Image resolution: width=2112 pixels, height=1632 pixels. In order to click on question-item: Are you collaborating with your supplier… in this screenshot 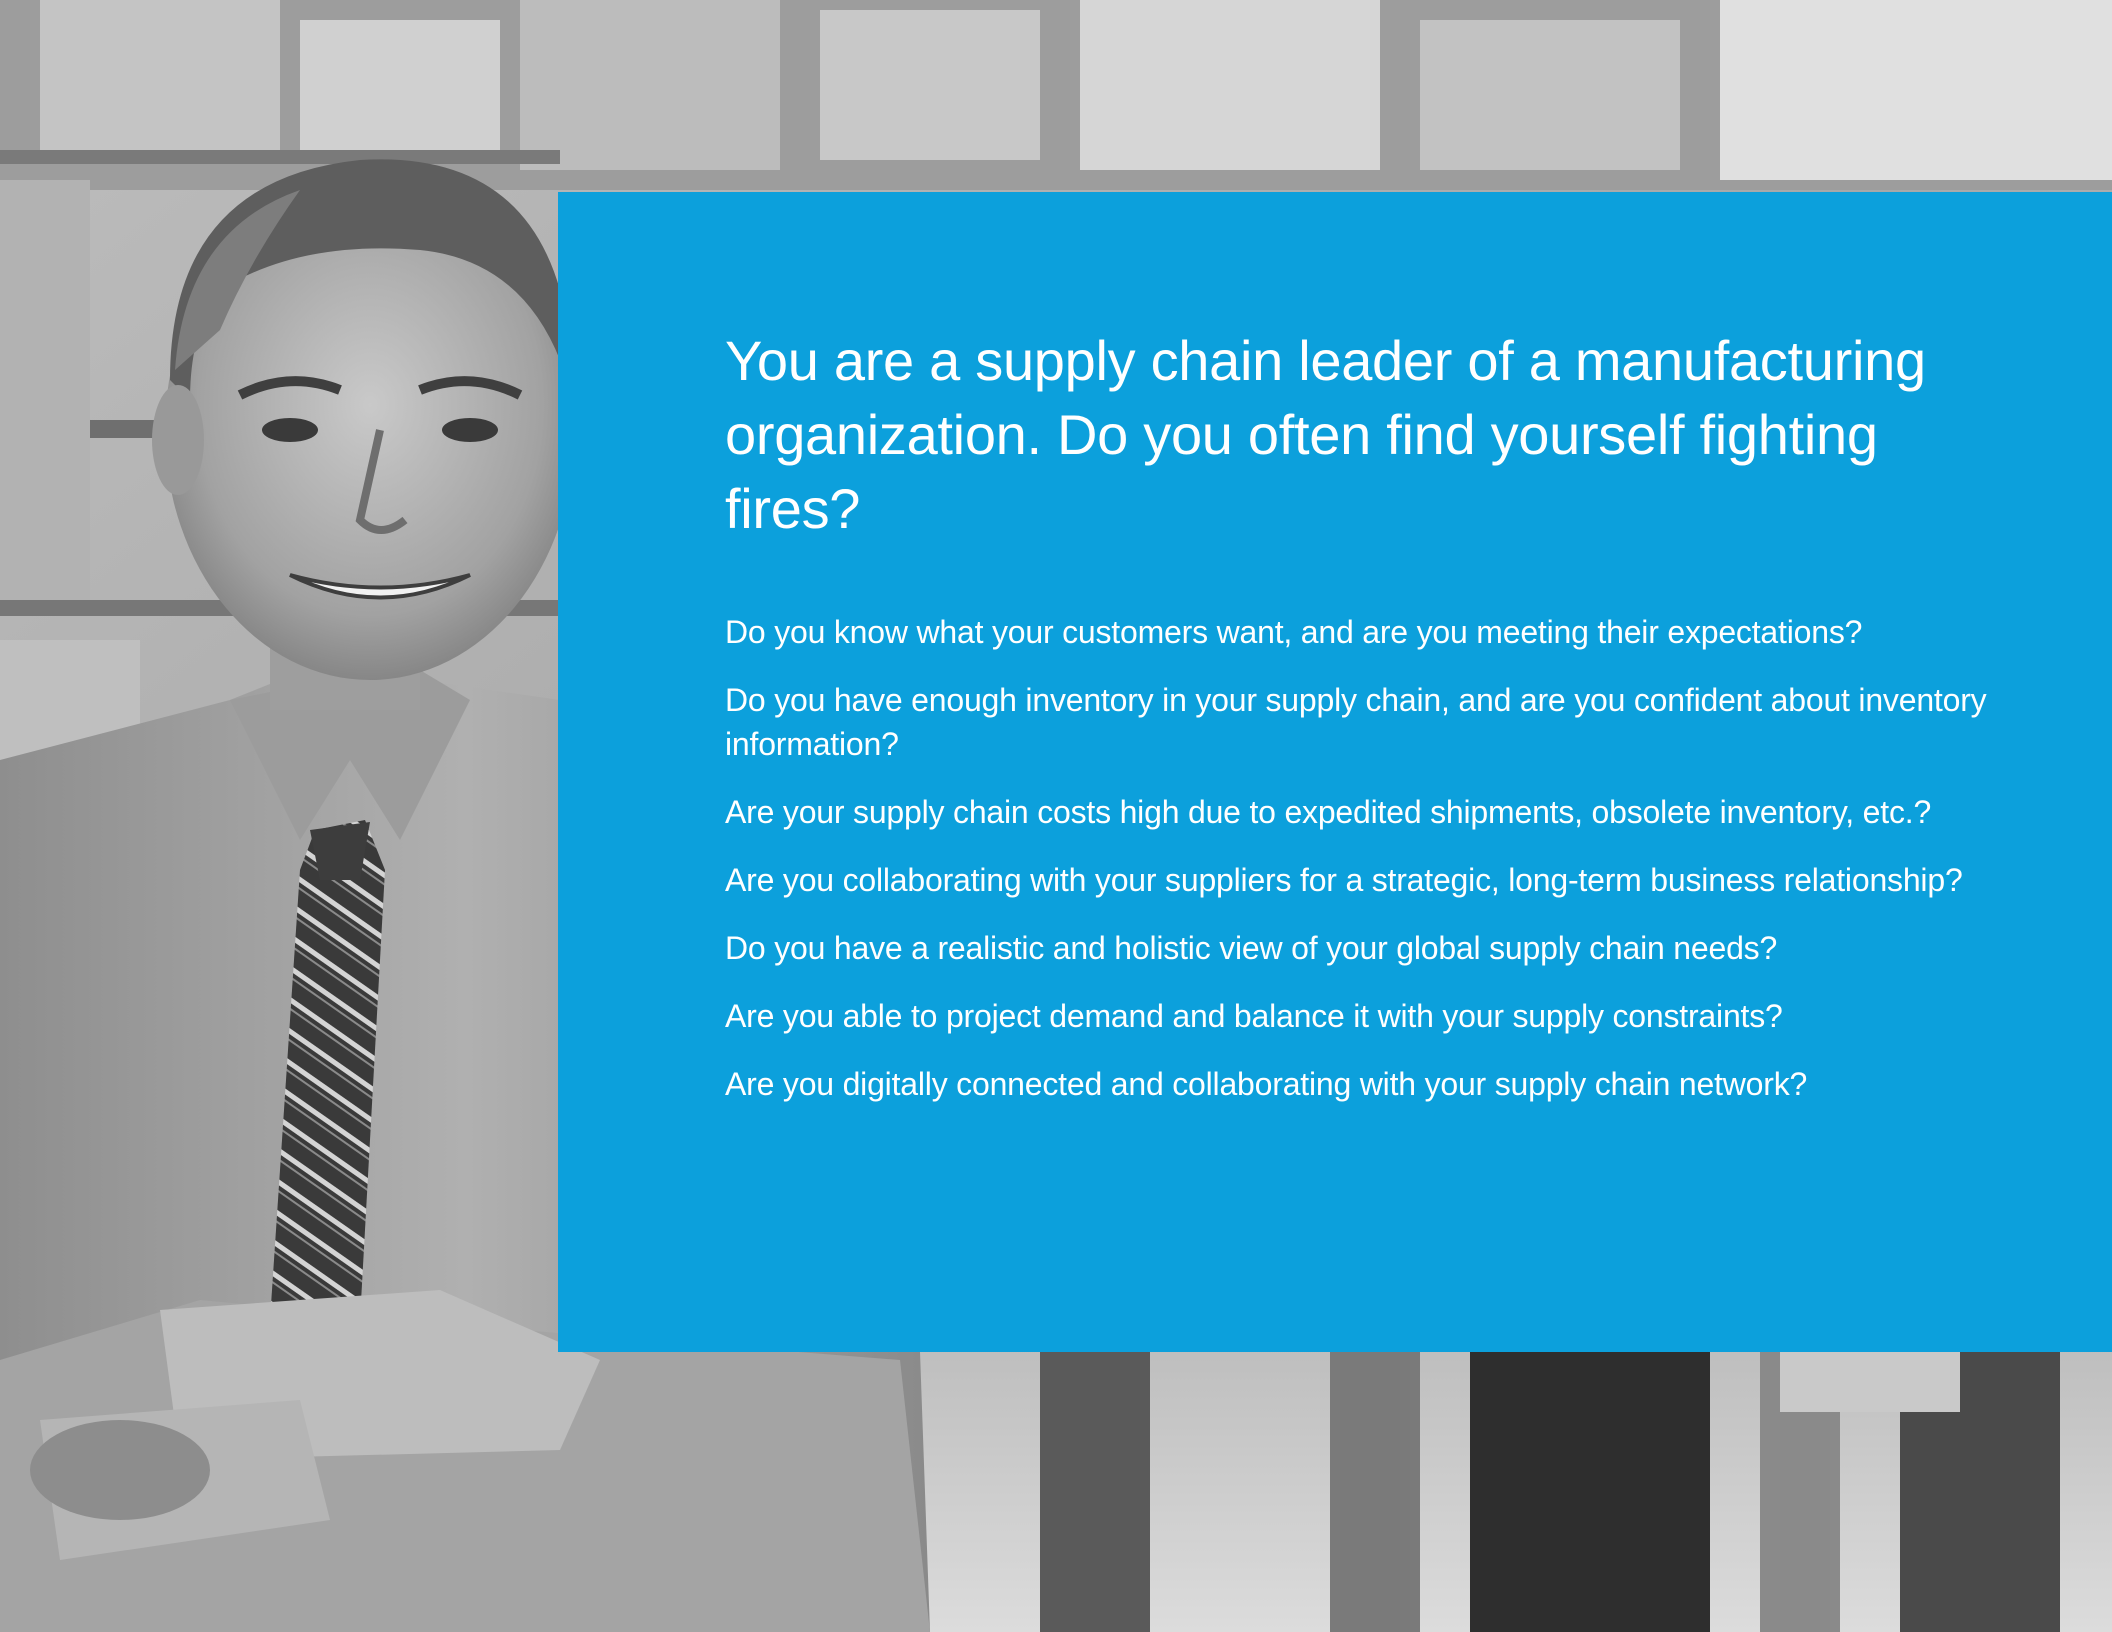, I will do `click(1344, 880)`.